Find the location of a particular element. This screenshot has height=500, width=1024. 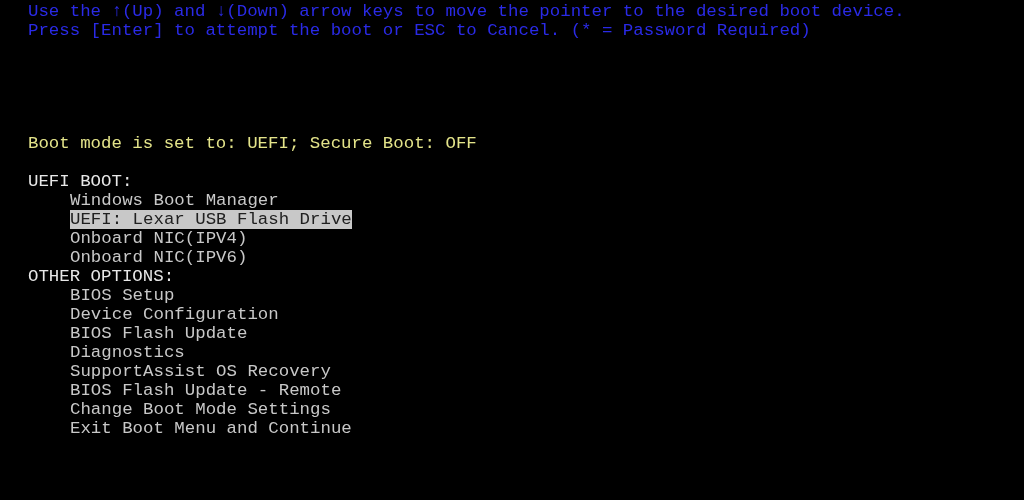

instruction-text: Press [Enter] to attempt the boot or ESC to Cancel. (* = Password Required) is located at coordinates (419, 30).